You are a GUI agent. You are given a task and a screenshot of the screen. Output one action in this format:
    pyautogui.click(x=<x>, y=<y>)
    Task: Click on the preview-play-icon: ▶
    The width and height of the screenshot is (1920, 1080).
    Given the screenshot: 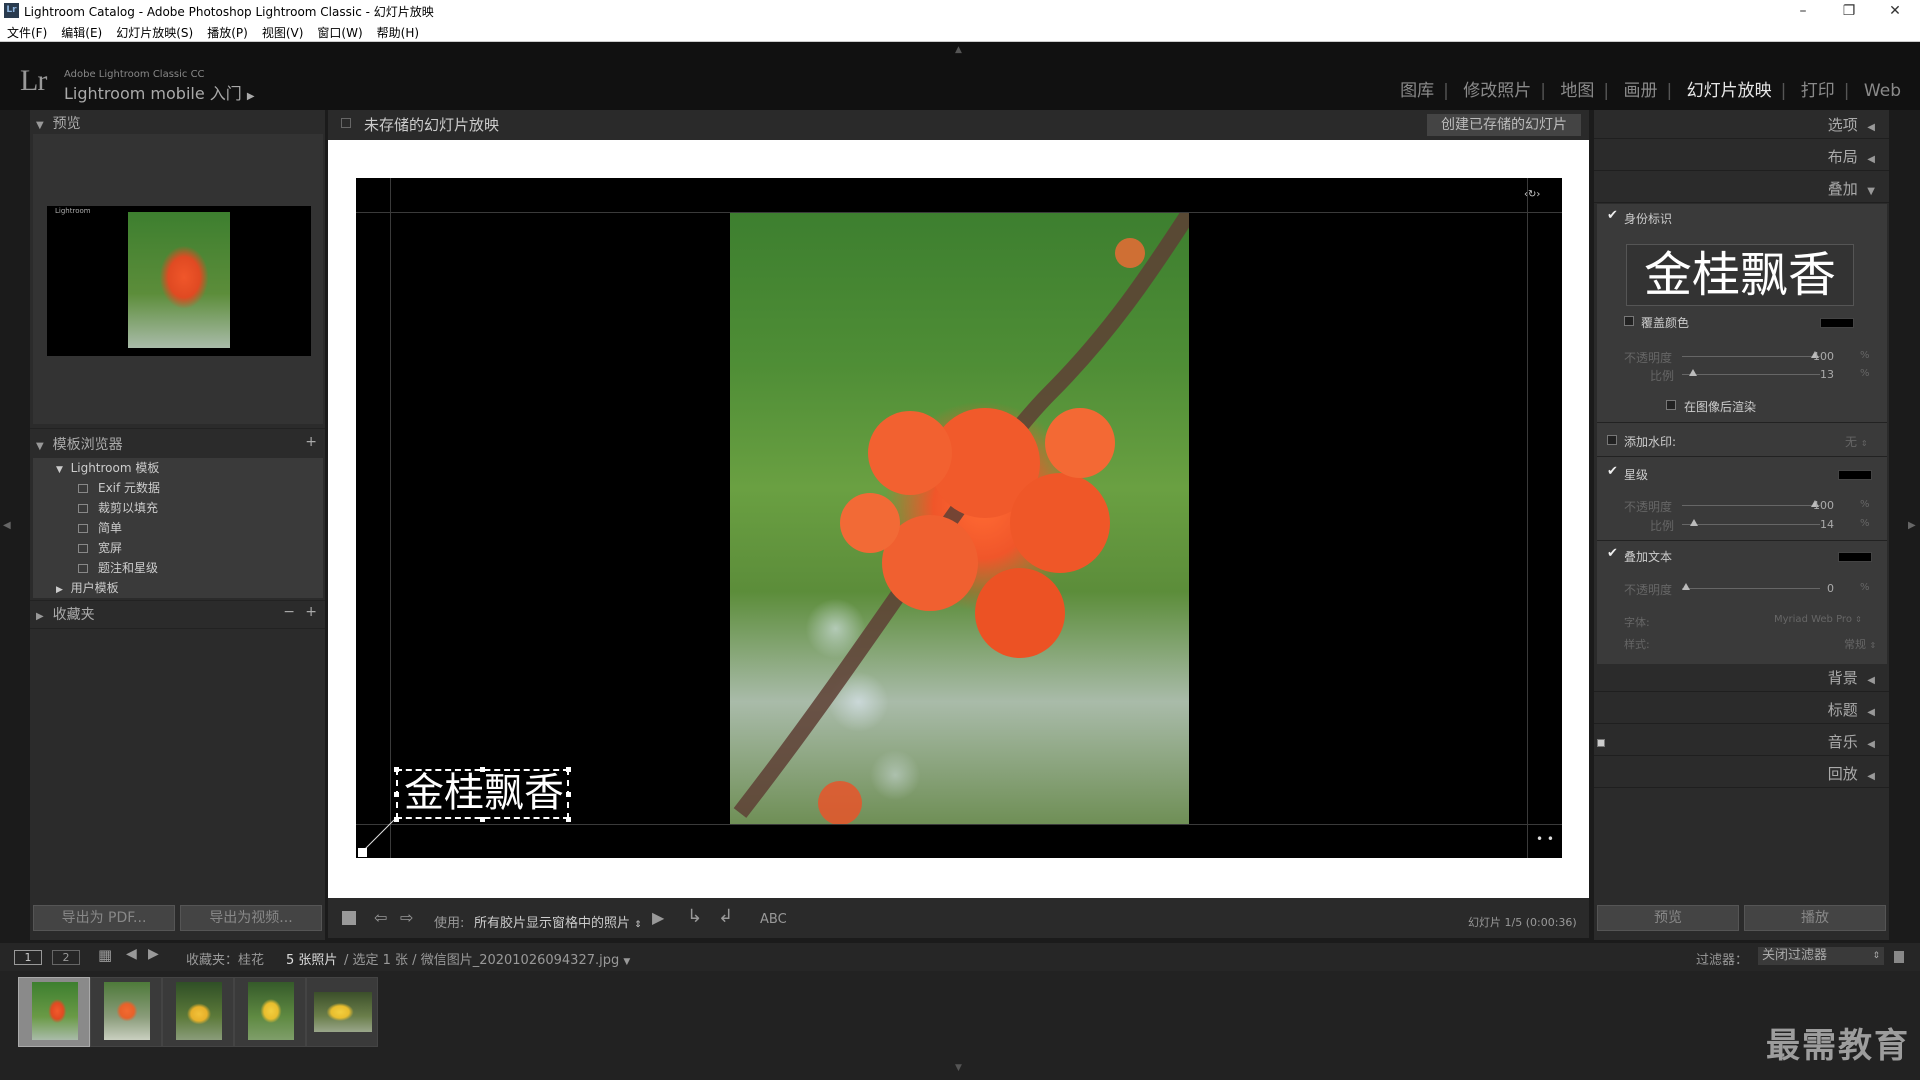 What is the action you would take?
    pyautogui.click(x=658, y=917)
    